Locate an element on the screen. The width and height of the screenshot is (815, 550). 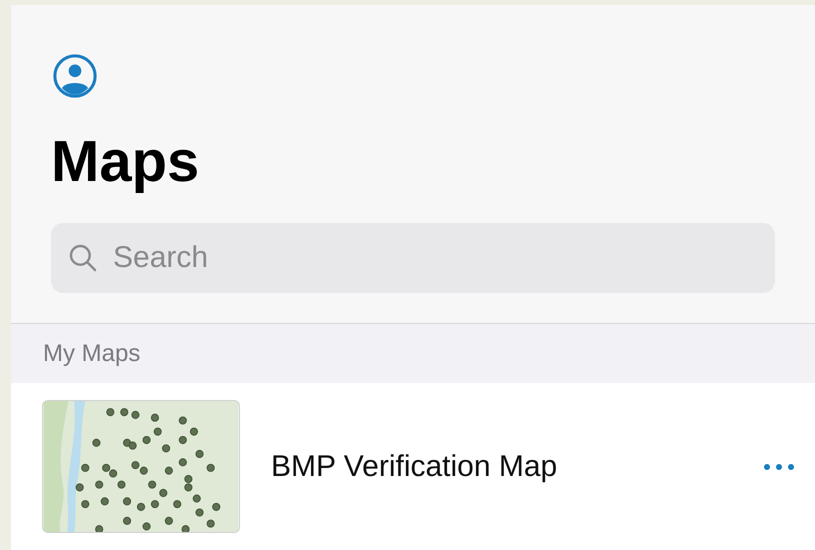
search-field: Search is located at coordinates (413, 258).